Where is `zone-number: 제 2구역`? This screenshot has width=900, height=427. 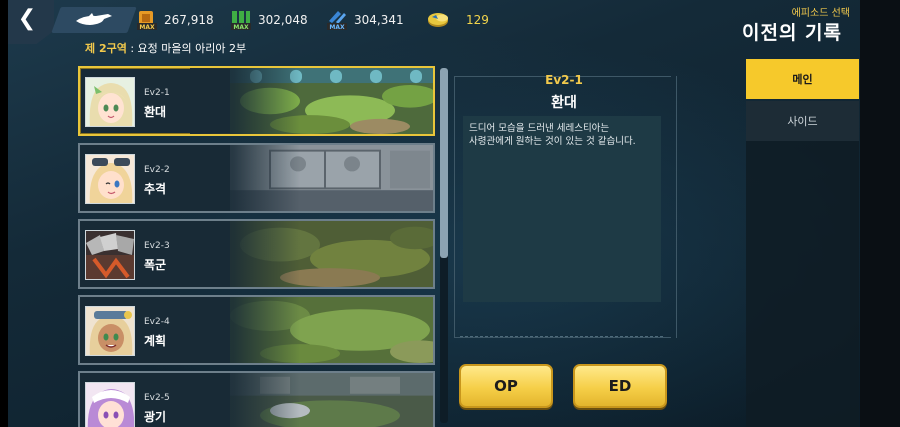
zone-number: 제 2구역 is located at coordinates (106, 48).